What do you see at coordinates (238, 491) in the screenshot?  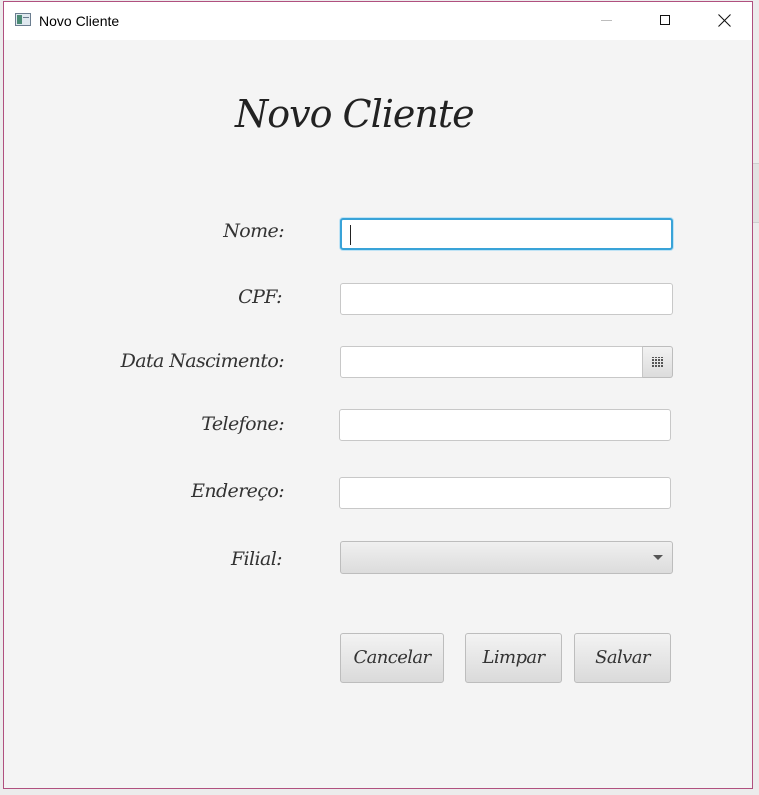 I see `endereco-label: Endereço:` at bounding box center [238, 491].